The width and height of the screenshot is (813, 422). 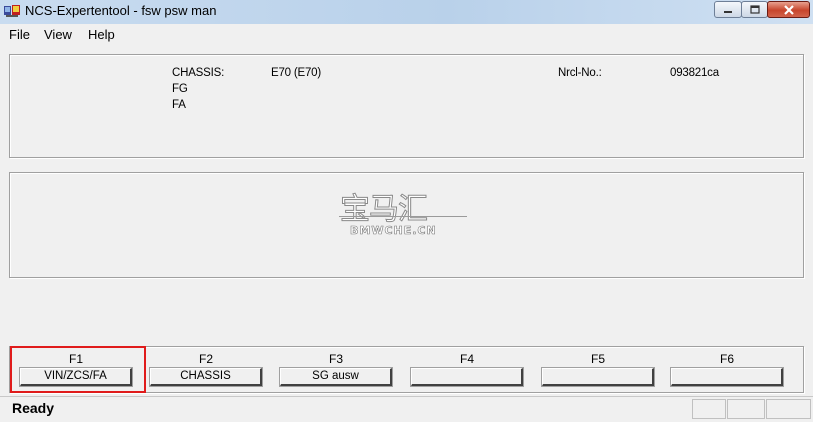 I want to click on minimize-button, so click(x=728, y=9).